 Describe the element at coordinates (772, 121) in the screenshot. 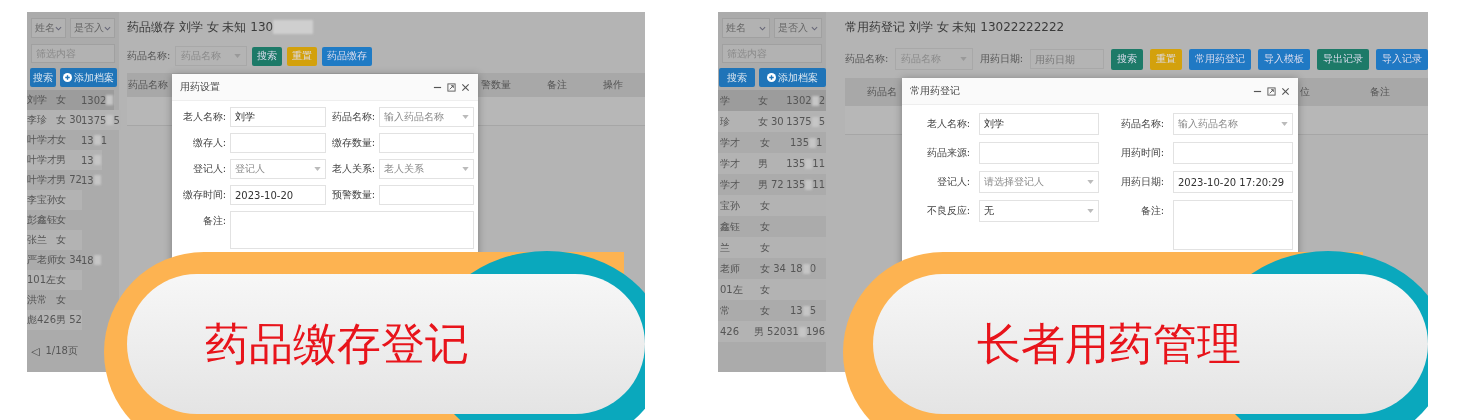

I see `resident-row: 珍 女 30 1375 5` at that location.